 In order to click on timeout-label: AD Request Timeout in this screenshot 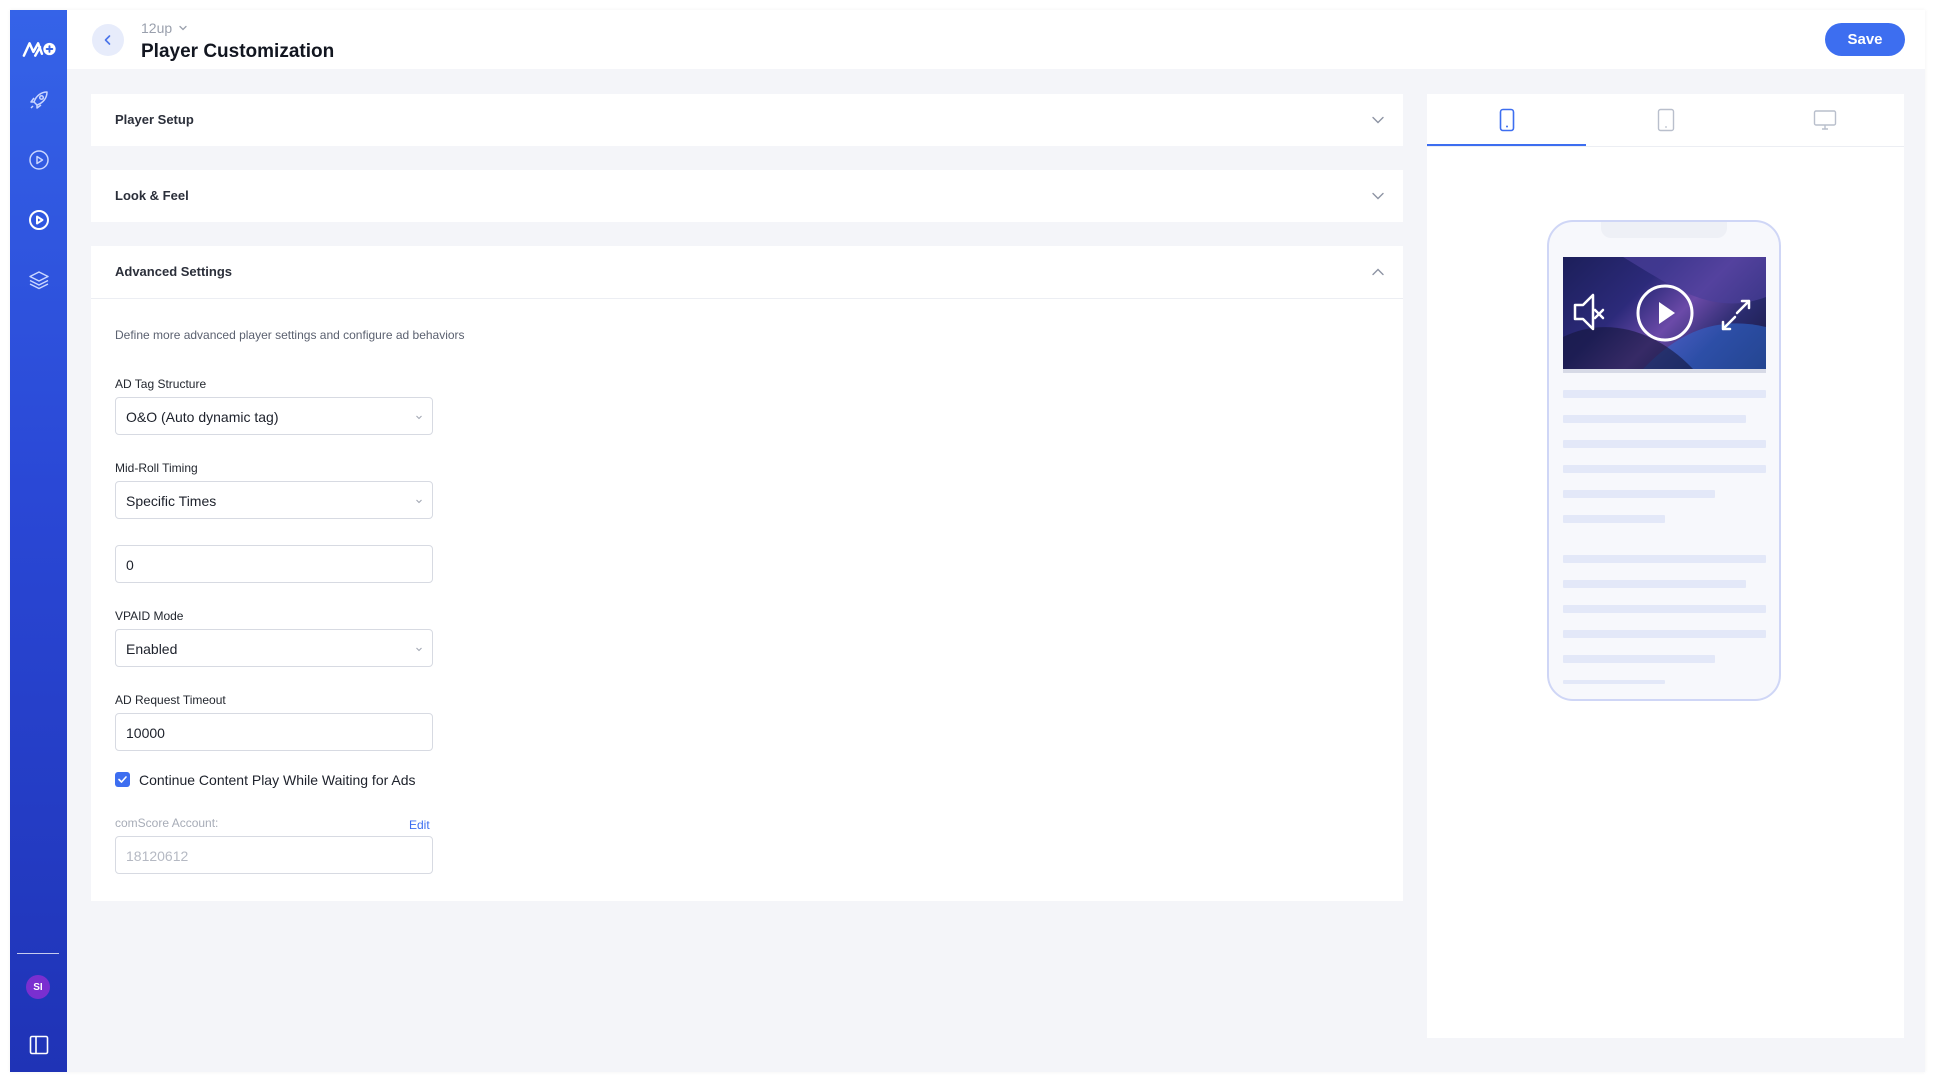, I will do `click(170, 700)`.